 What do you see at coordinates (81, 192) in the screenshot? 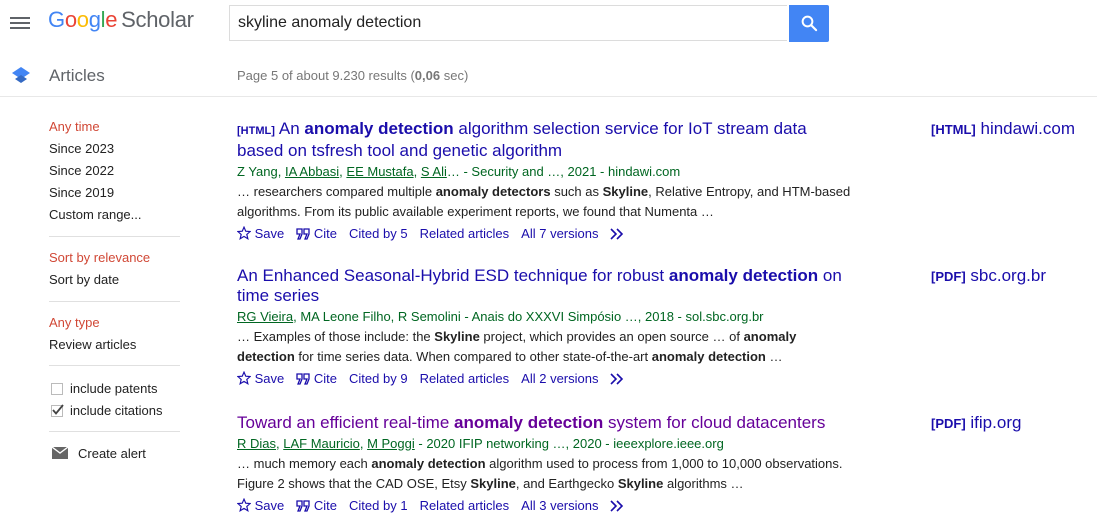
I see `filter-since-2019: Since 2019` at bounding box center [81, 192].